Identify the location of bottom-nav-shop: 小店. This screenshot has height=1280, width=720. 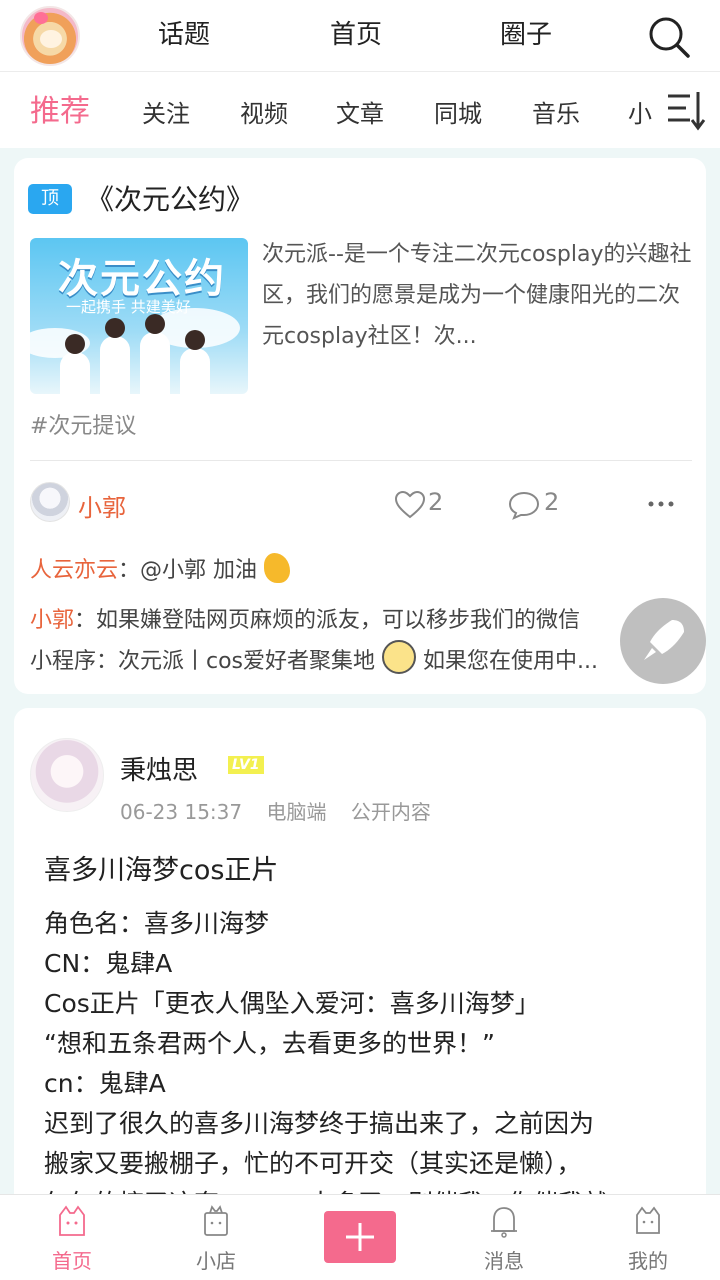
(216, 1237).